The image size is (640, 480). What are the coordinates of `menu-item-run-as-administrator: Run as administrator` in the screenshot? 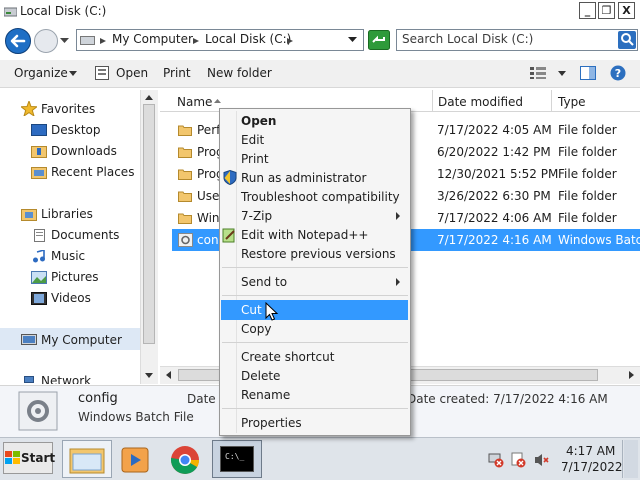 It's located at (303, 178).